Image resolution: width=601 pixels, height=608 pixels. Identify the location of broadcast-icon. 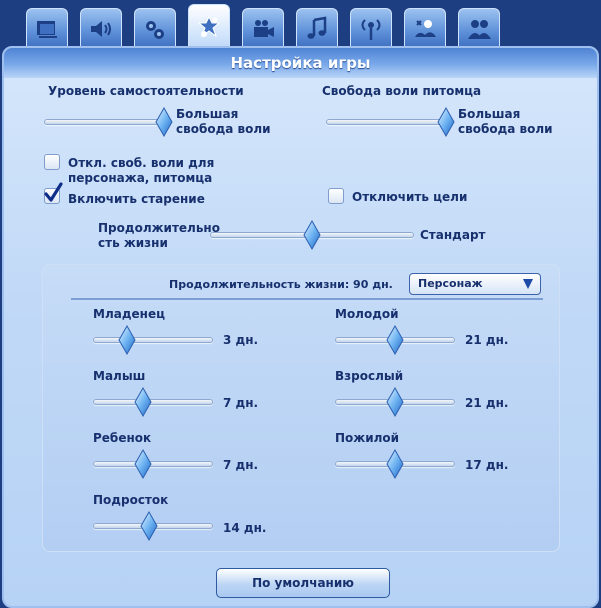
(371, 29).